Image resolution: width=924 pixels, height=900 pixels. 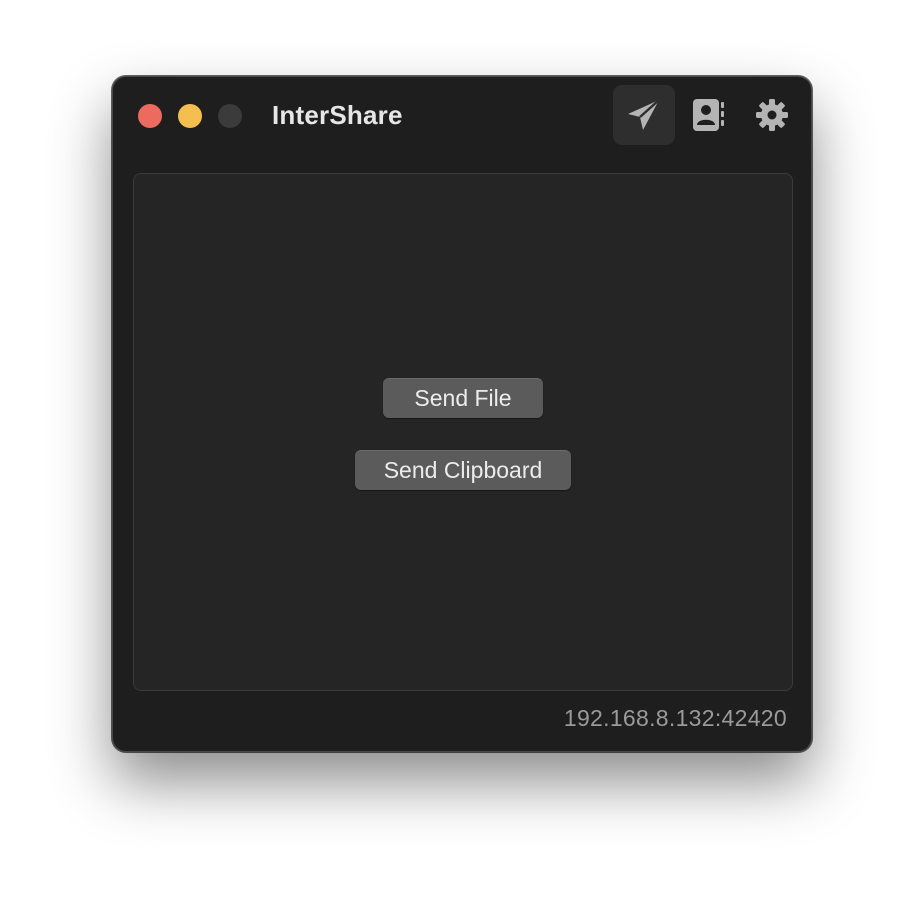 I want to click on window-title: InterShare, so click(x=337, y=115).